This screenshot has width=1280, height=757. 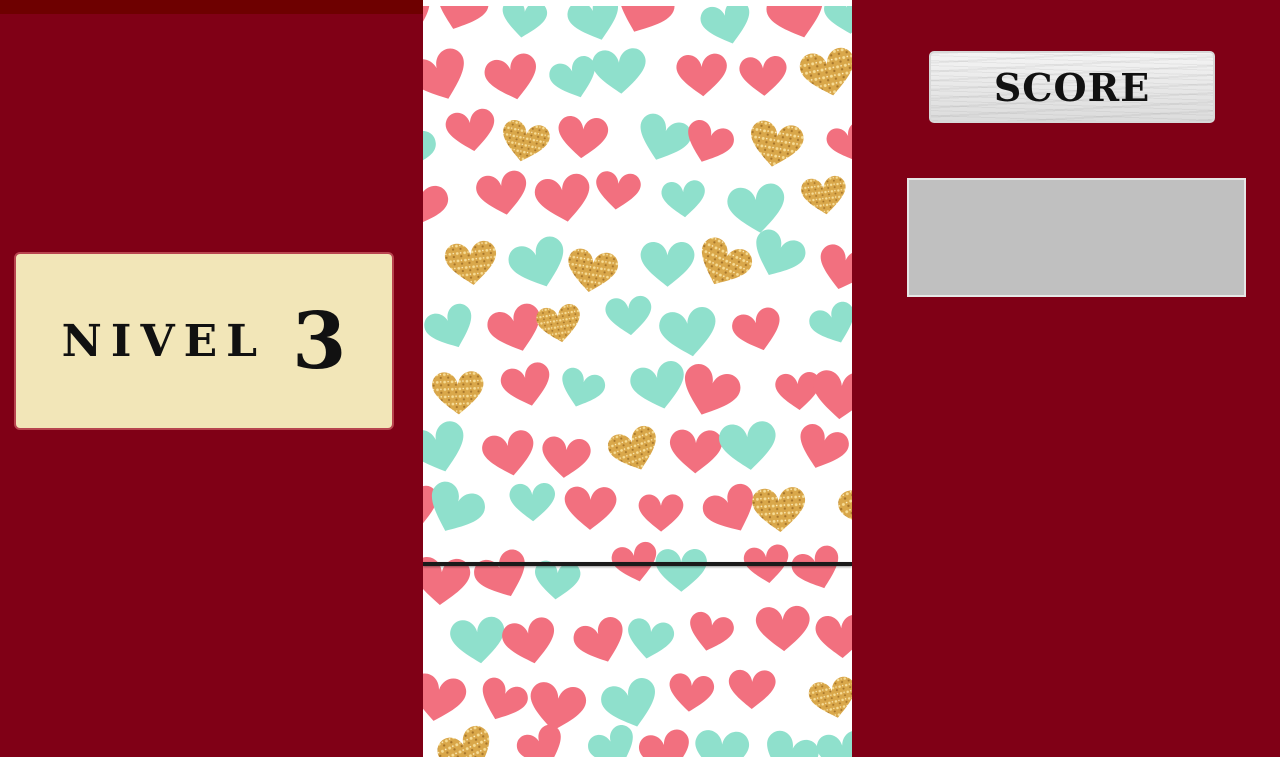 I want to click on paddle, so click(x=637, y=564).